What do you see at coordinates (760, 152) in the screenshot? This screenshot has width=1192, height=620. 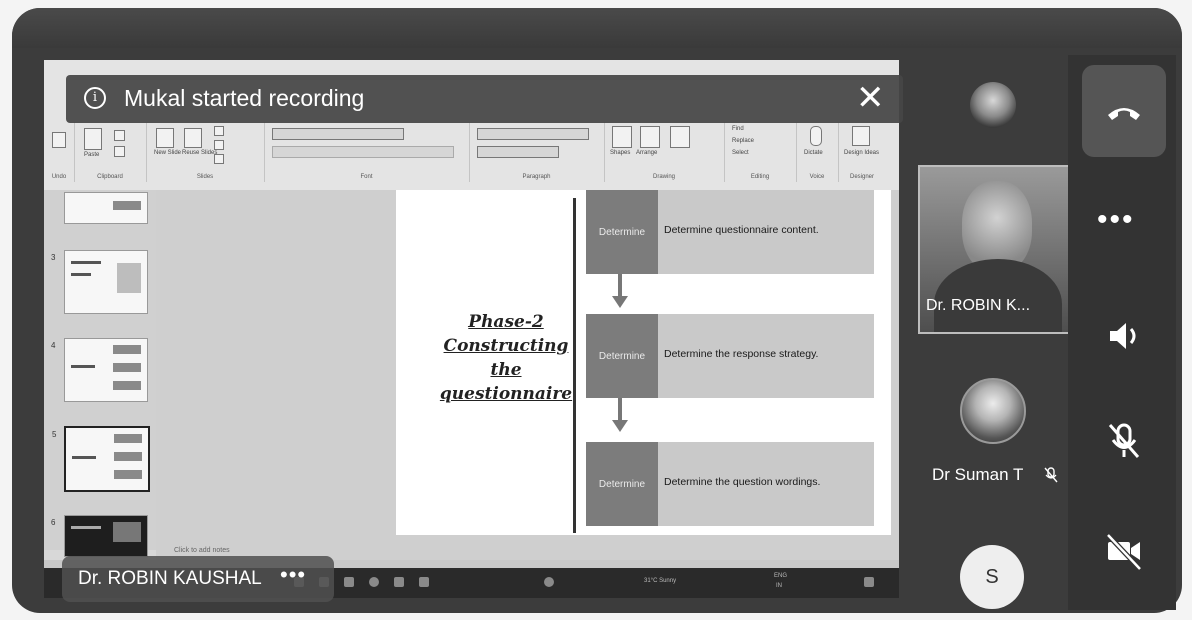 I see `ribbon-group-editing: Find Replace Select Editing` at bounding box center [760, 152].